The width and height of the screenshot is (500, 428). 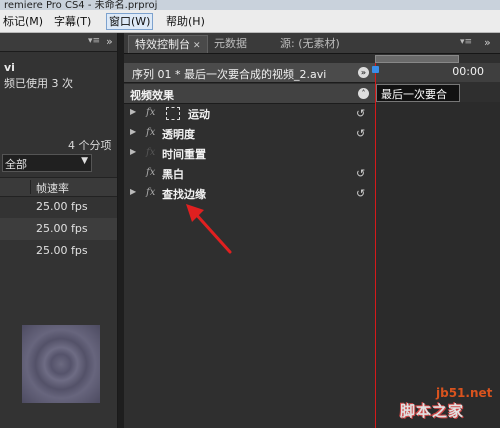 What do you see at coordinates (249, 154) in the screenshot?
I see `effect-row-time-remap: ▶ fx 时间重置` at bounding box center [249, 154].